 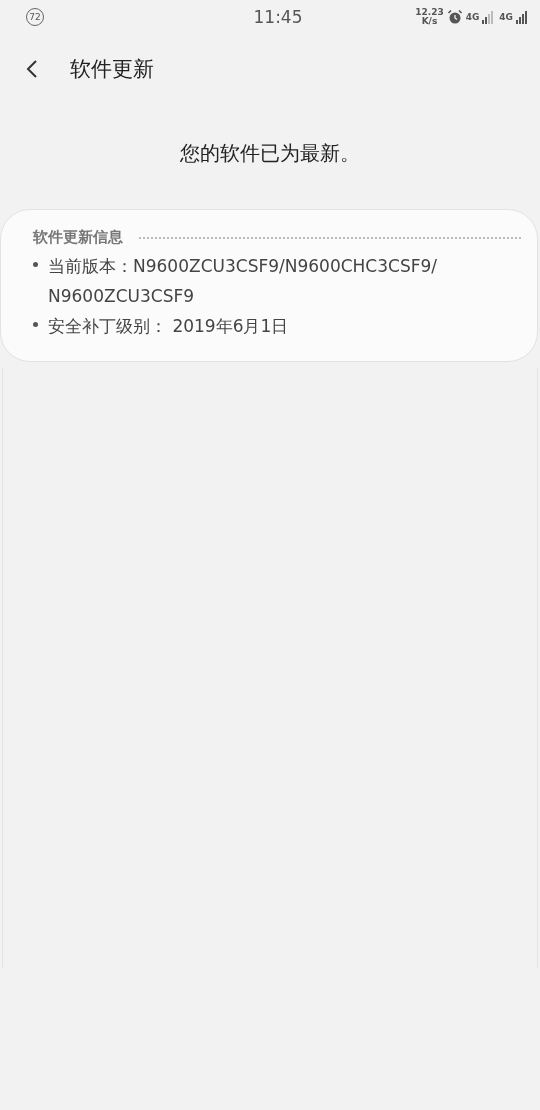 I want to click on speed-unit: K/s, so click(x=429, y=21).